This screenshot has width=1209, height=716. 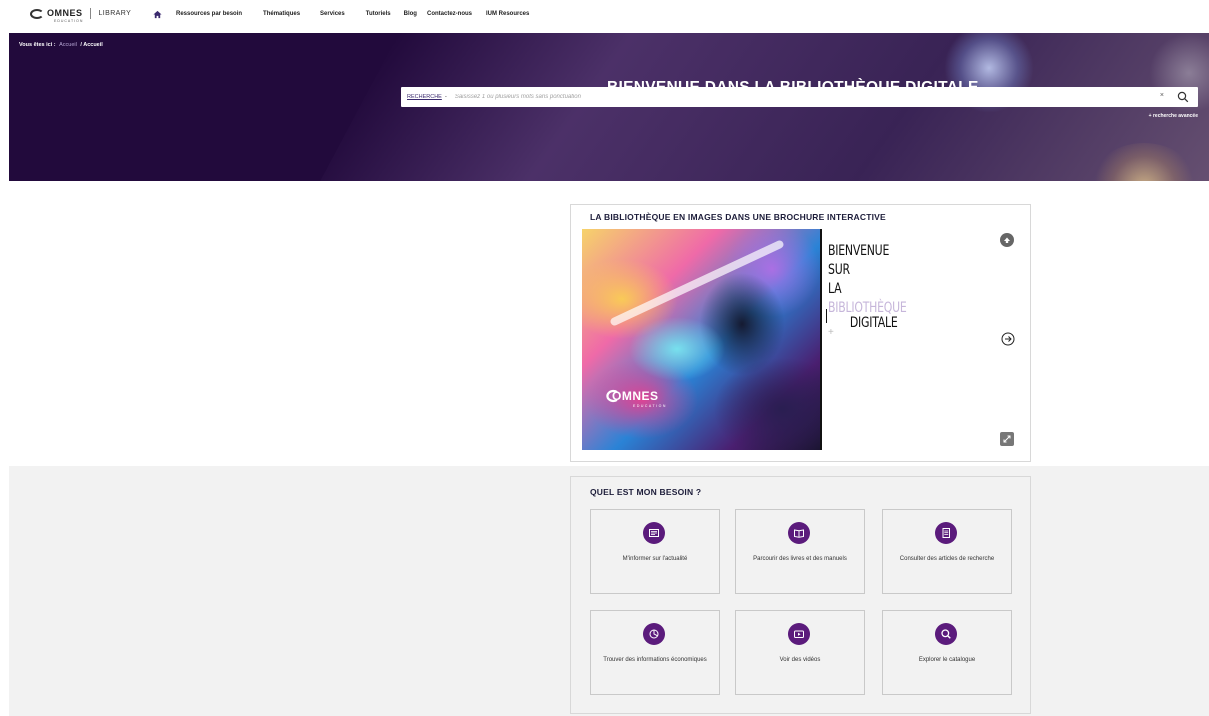 I want to click on need-card-videos: Voir des vidéos, so click(x=800, y=652).